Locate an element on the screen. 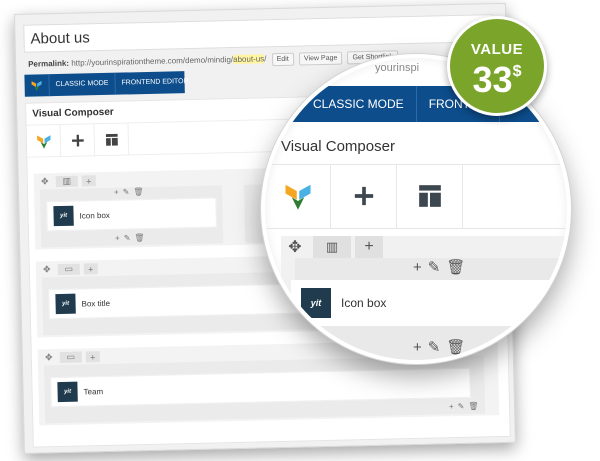  badge-value: 33$ is located at coordinates (497, 80).